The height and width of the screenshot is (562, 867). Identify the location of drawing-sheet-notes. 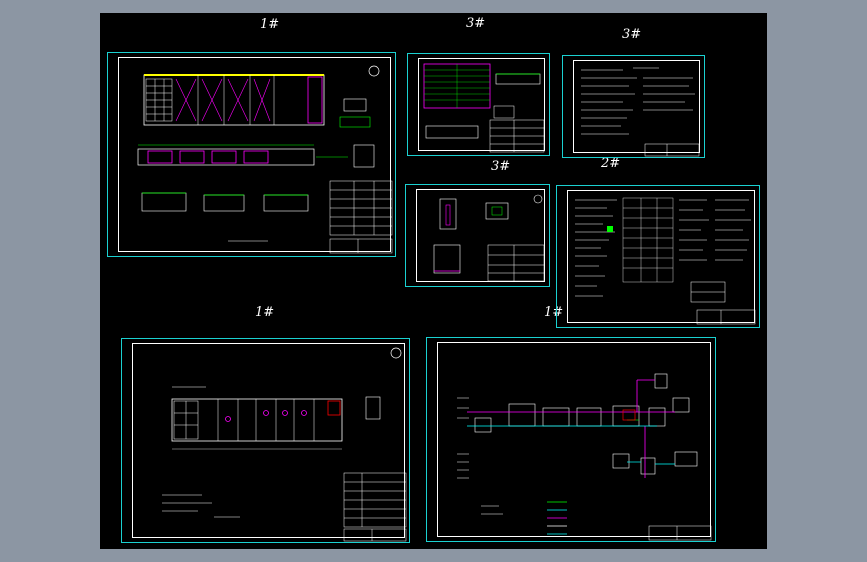
(633, 106).